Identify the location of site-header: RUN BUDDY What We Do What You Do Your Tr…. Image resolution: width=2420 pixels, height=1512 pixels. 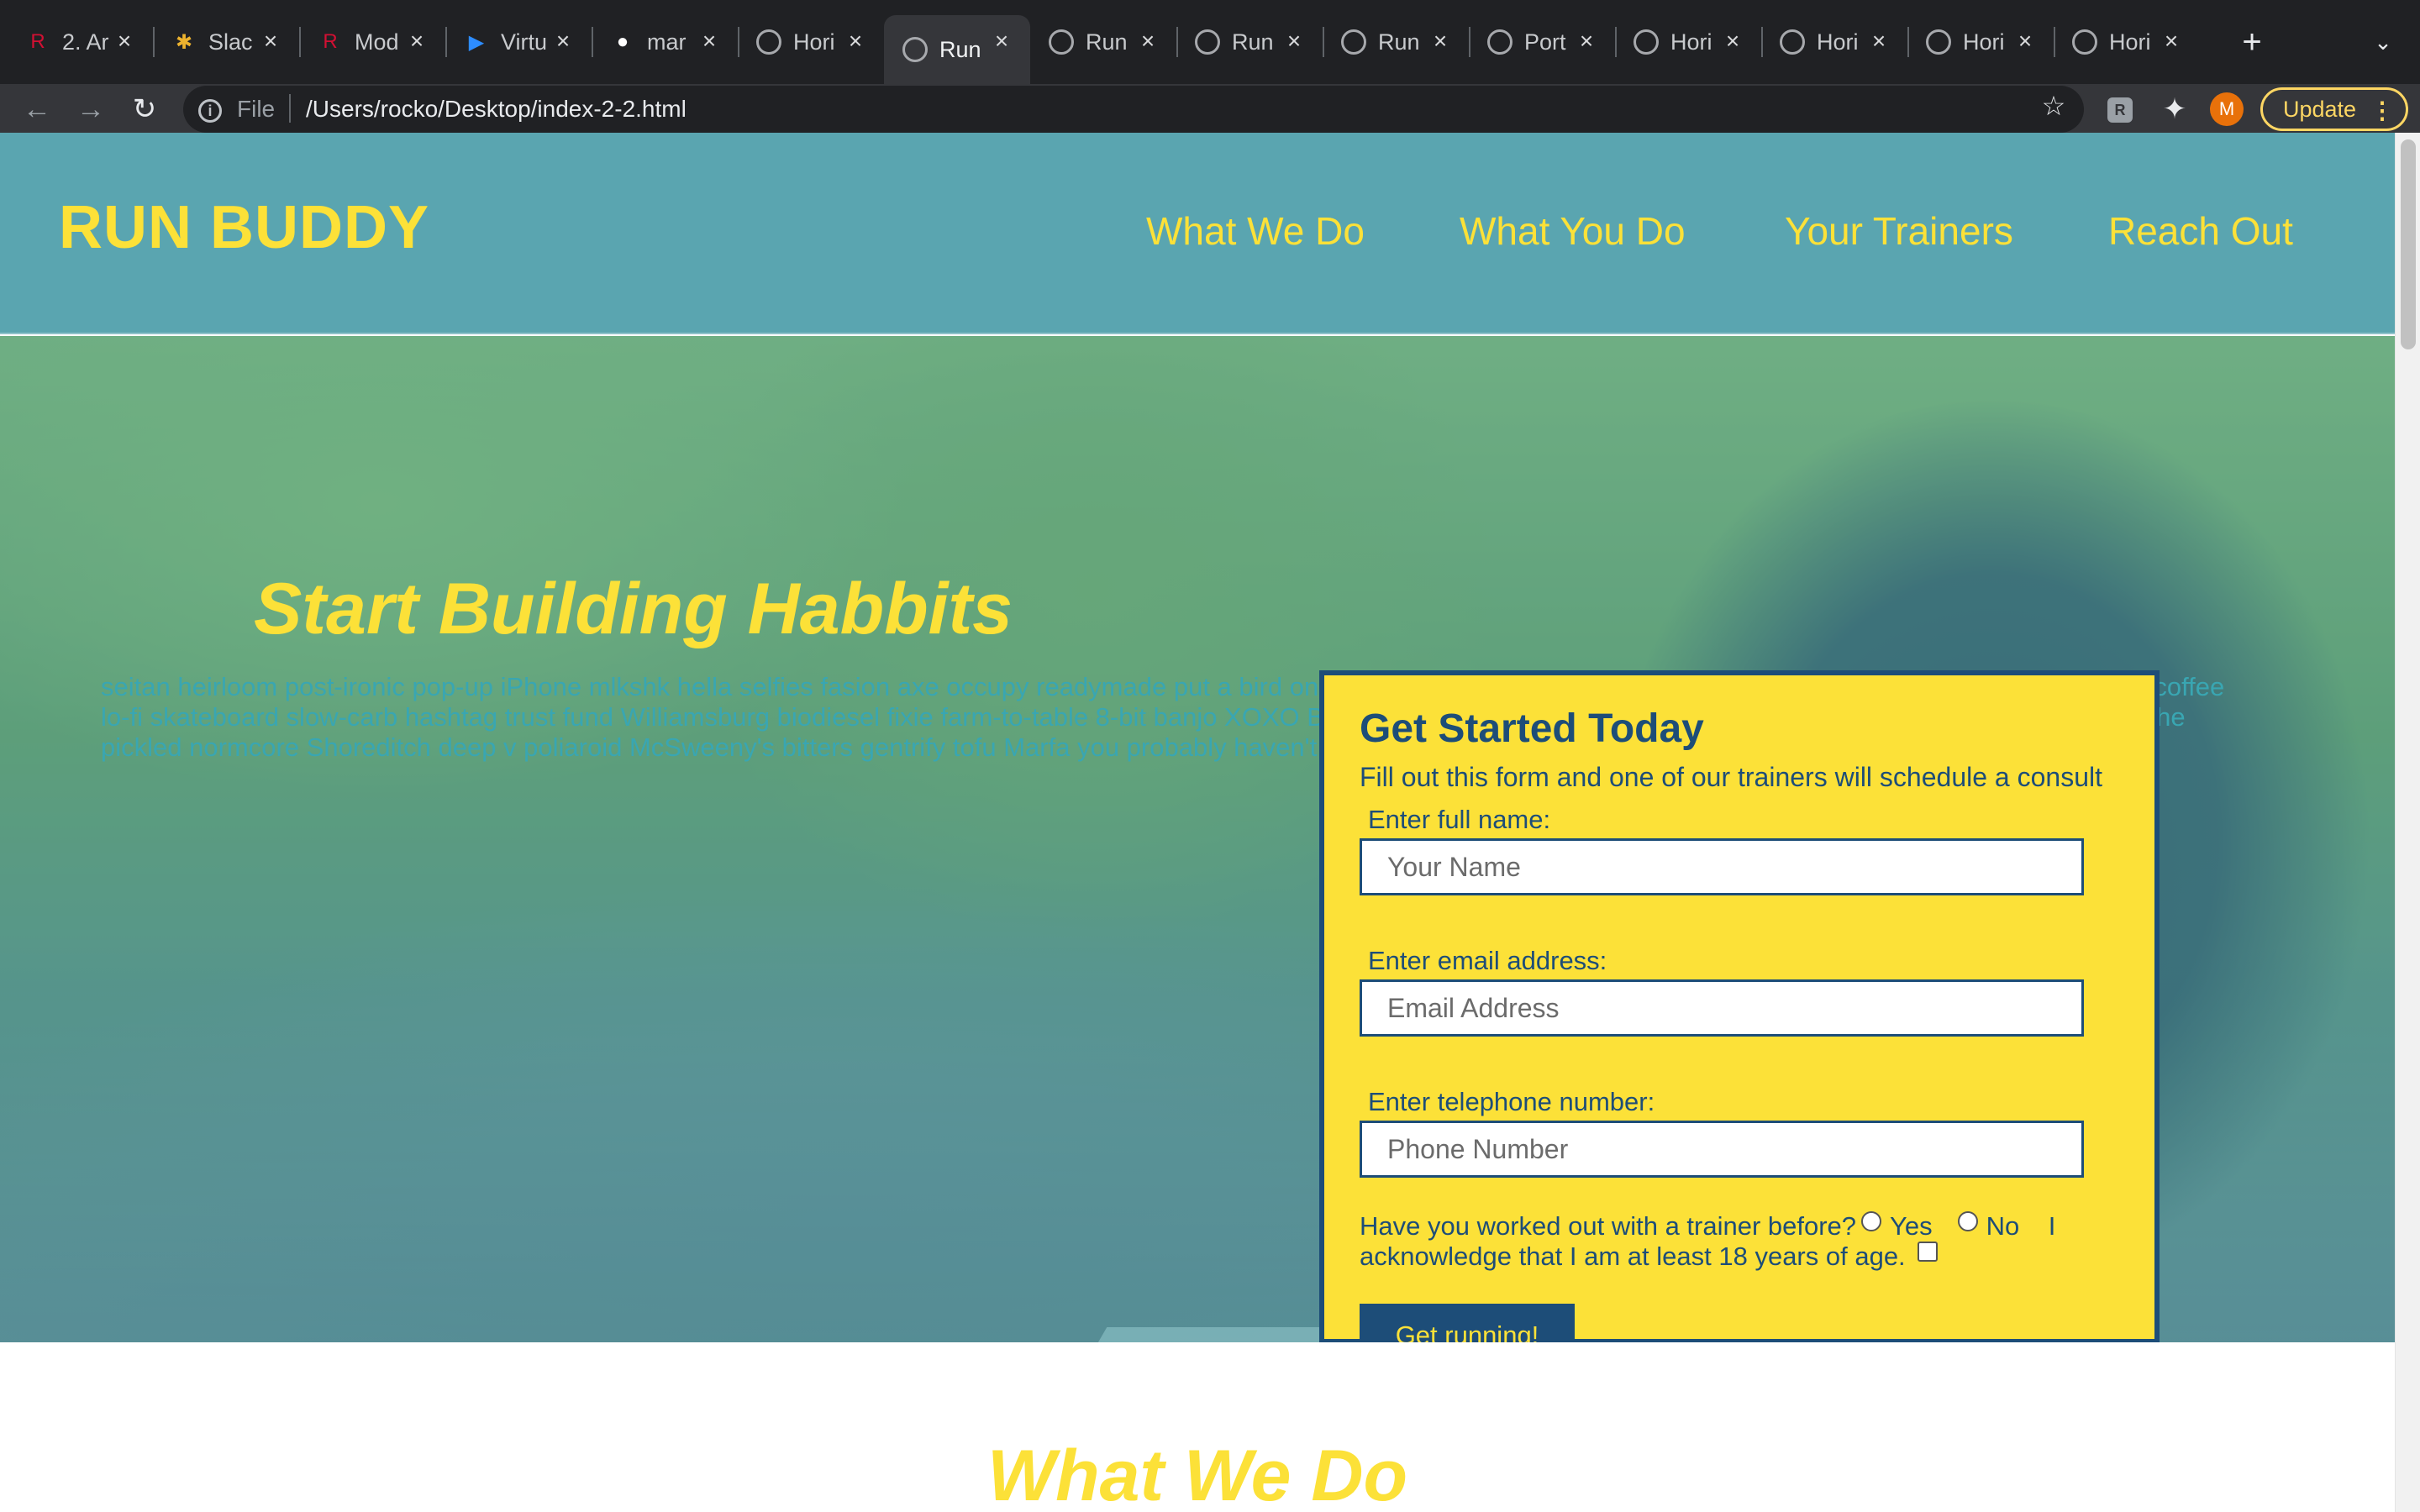
(1197, 233).